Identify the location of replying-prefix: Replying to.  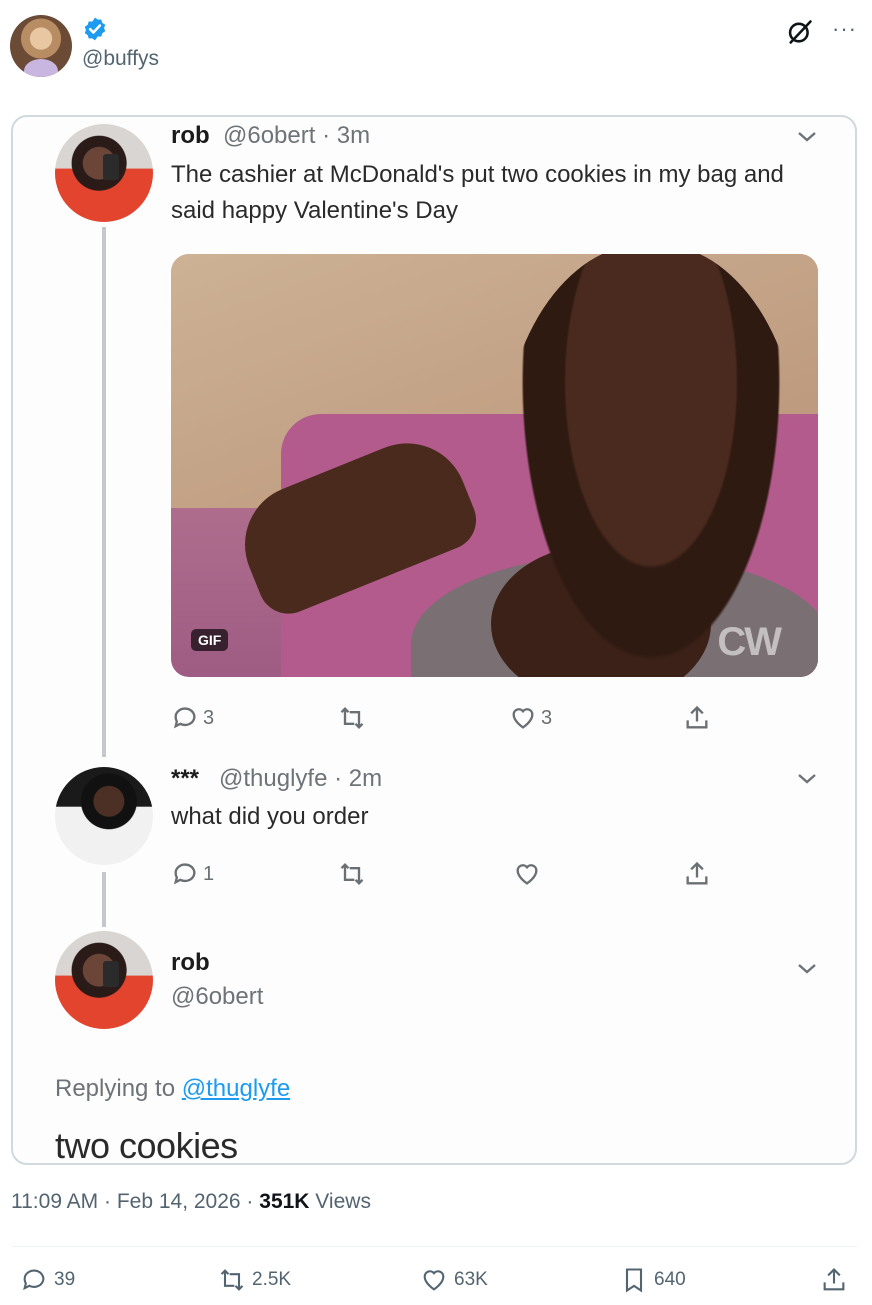
(118, 1088).